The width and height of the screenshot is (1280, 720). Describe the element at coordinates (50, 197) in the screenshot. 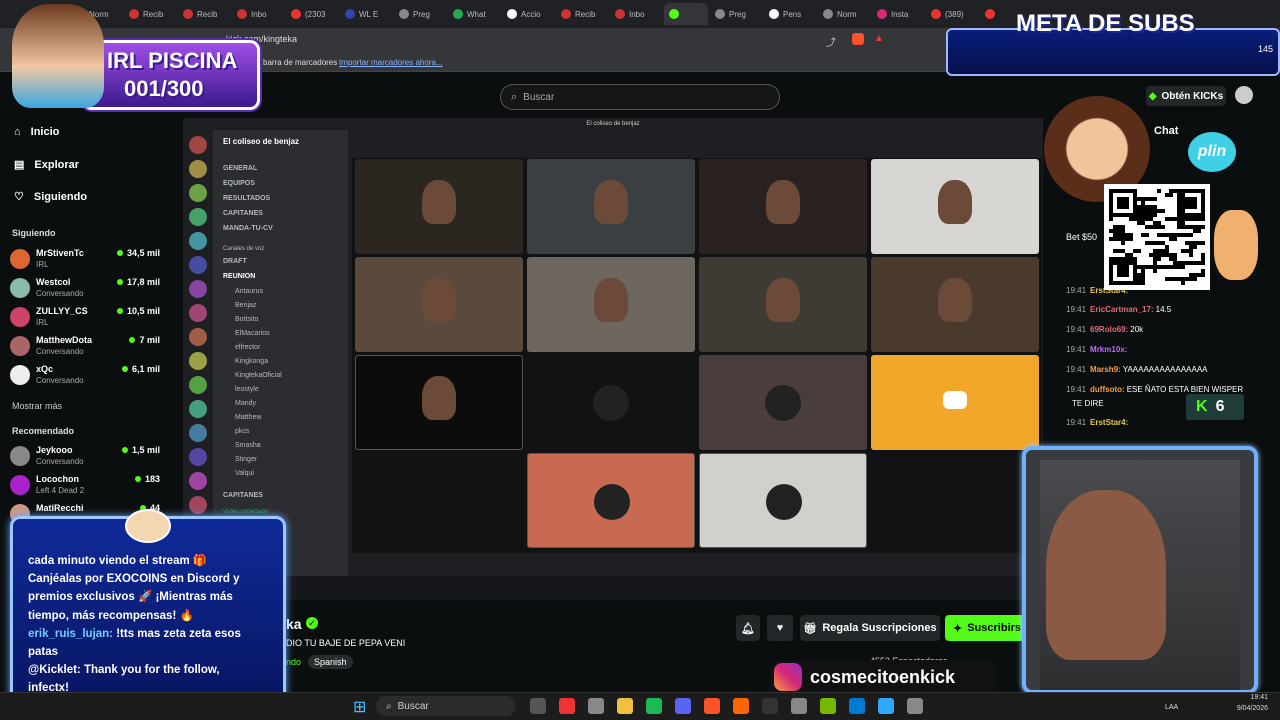

I see `nav-siguiendo: ♡ Siguiendo` at that location.